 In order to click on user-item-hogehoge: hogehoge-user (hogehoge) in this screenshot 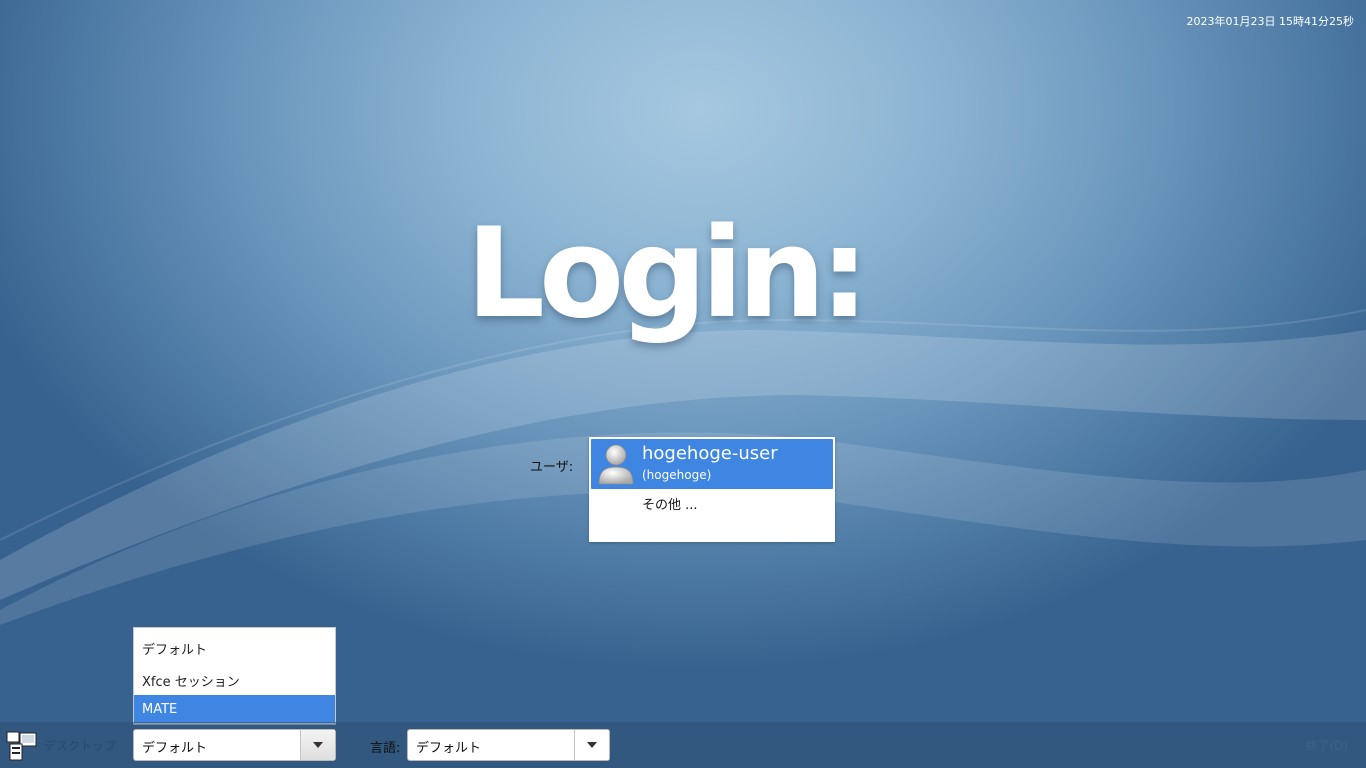, I will do `click(712, 464)`.